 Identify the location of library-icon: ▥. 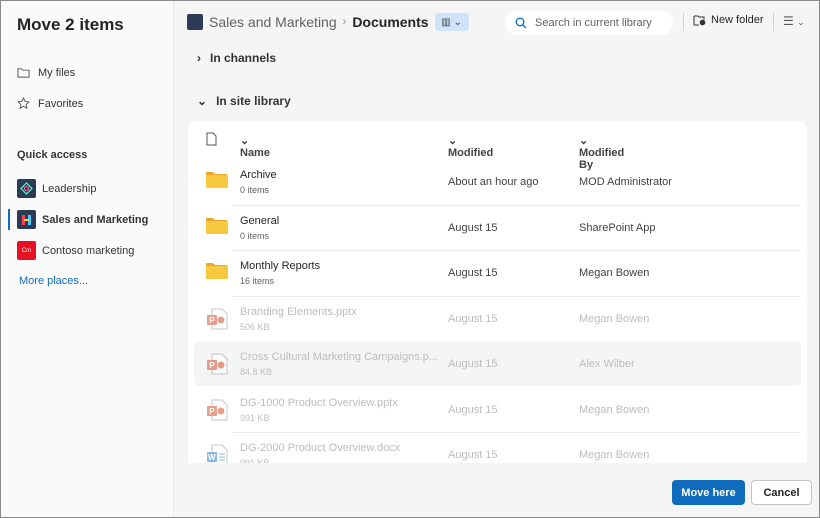
(446, 22).